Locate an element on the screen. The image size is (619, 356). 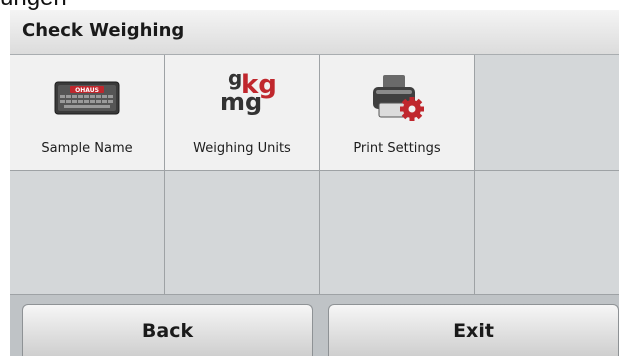
menu-item-label: Print Settings is located at coordinates (397, 148).